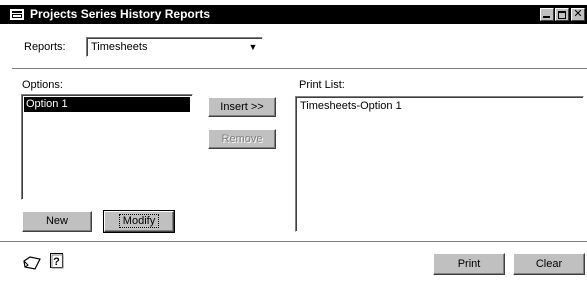  I want to click on print-list-label: Print List:, so click(322, 85).